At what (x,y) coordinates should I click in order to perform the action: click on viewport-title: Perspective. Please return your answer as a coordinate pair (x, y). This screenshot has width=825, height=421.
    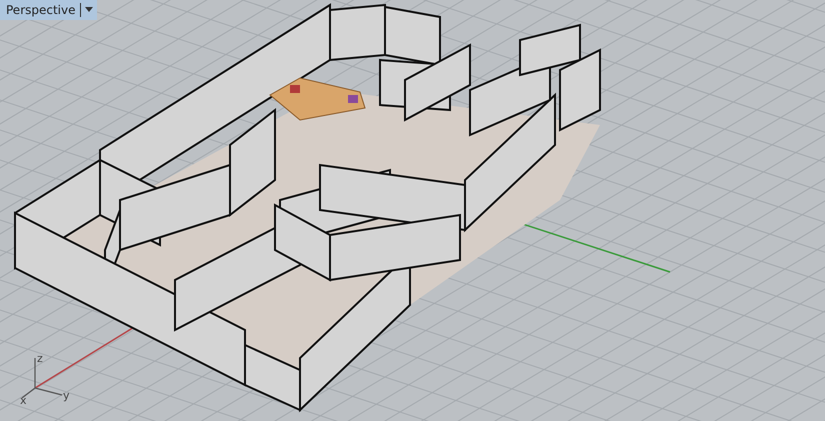
    Looking at the image, I should click on (41, 10).